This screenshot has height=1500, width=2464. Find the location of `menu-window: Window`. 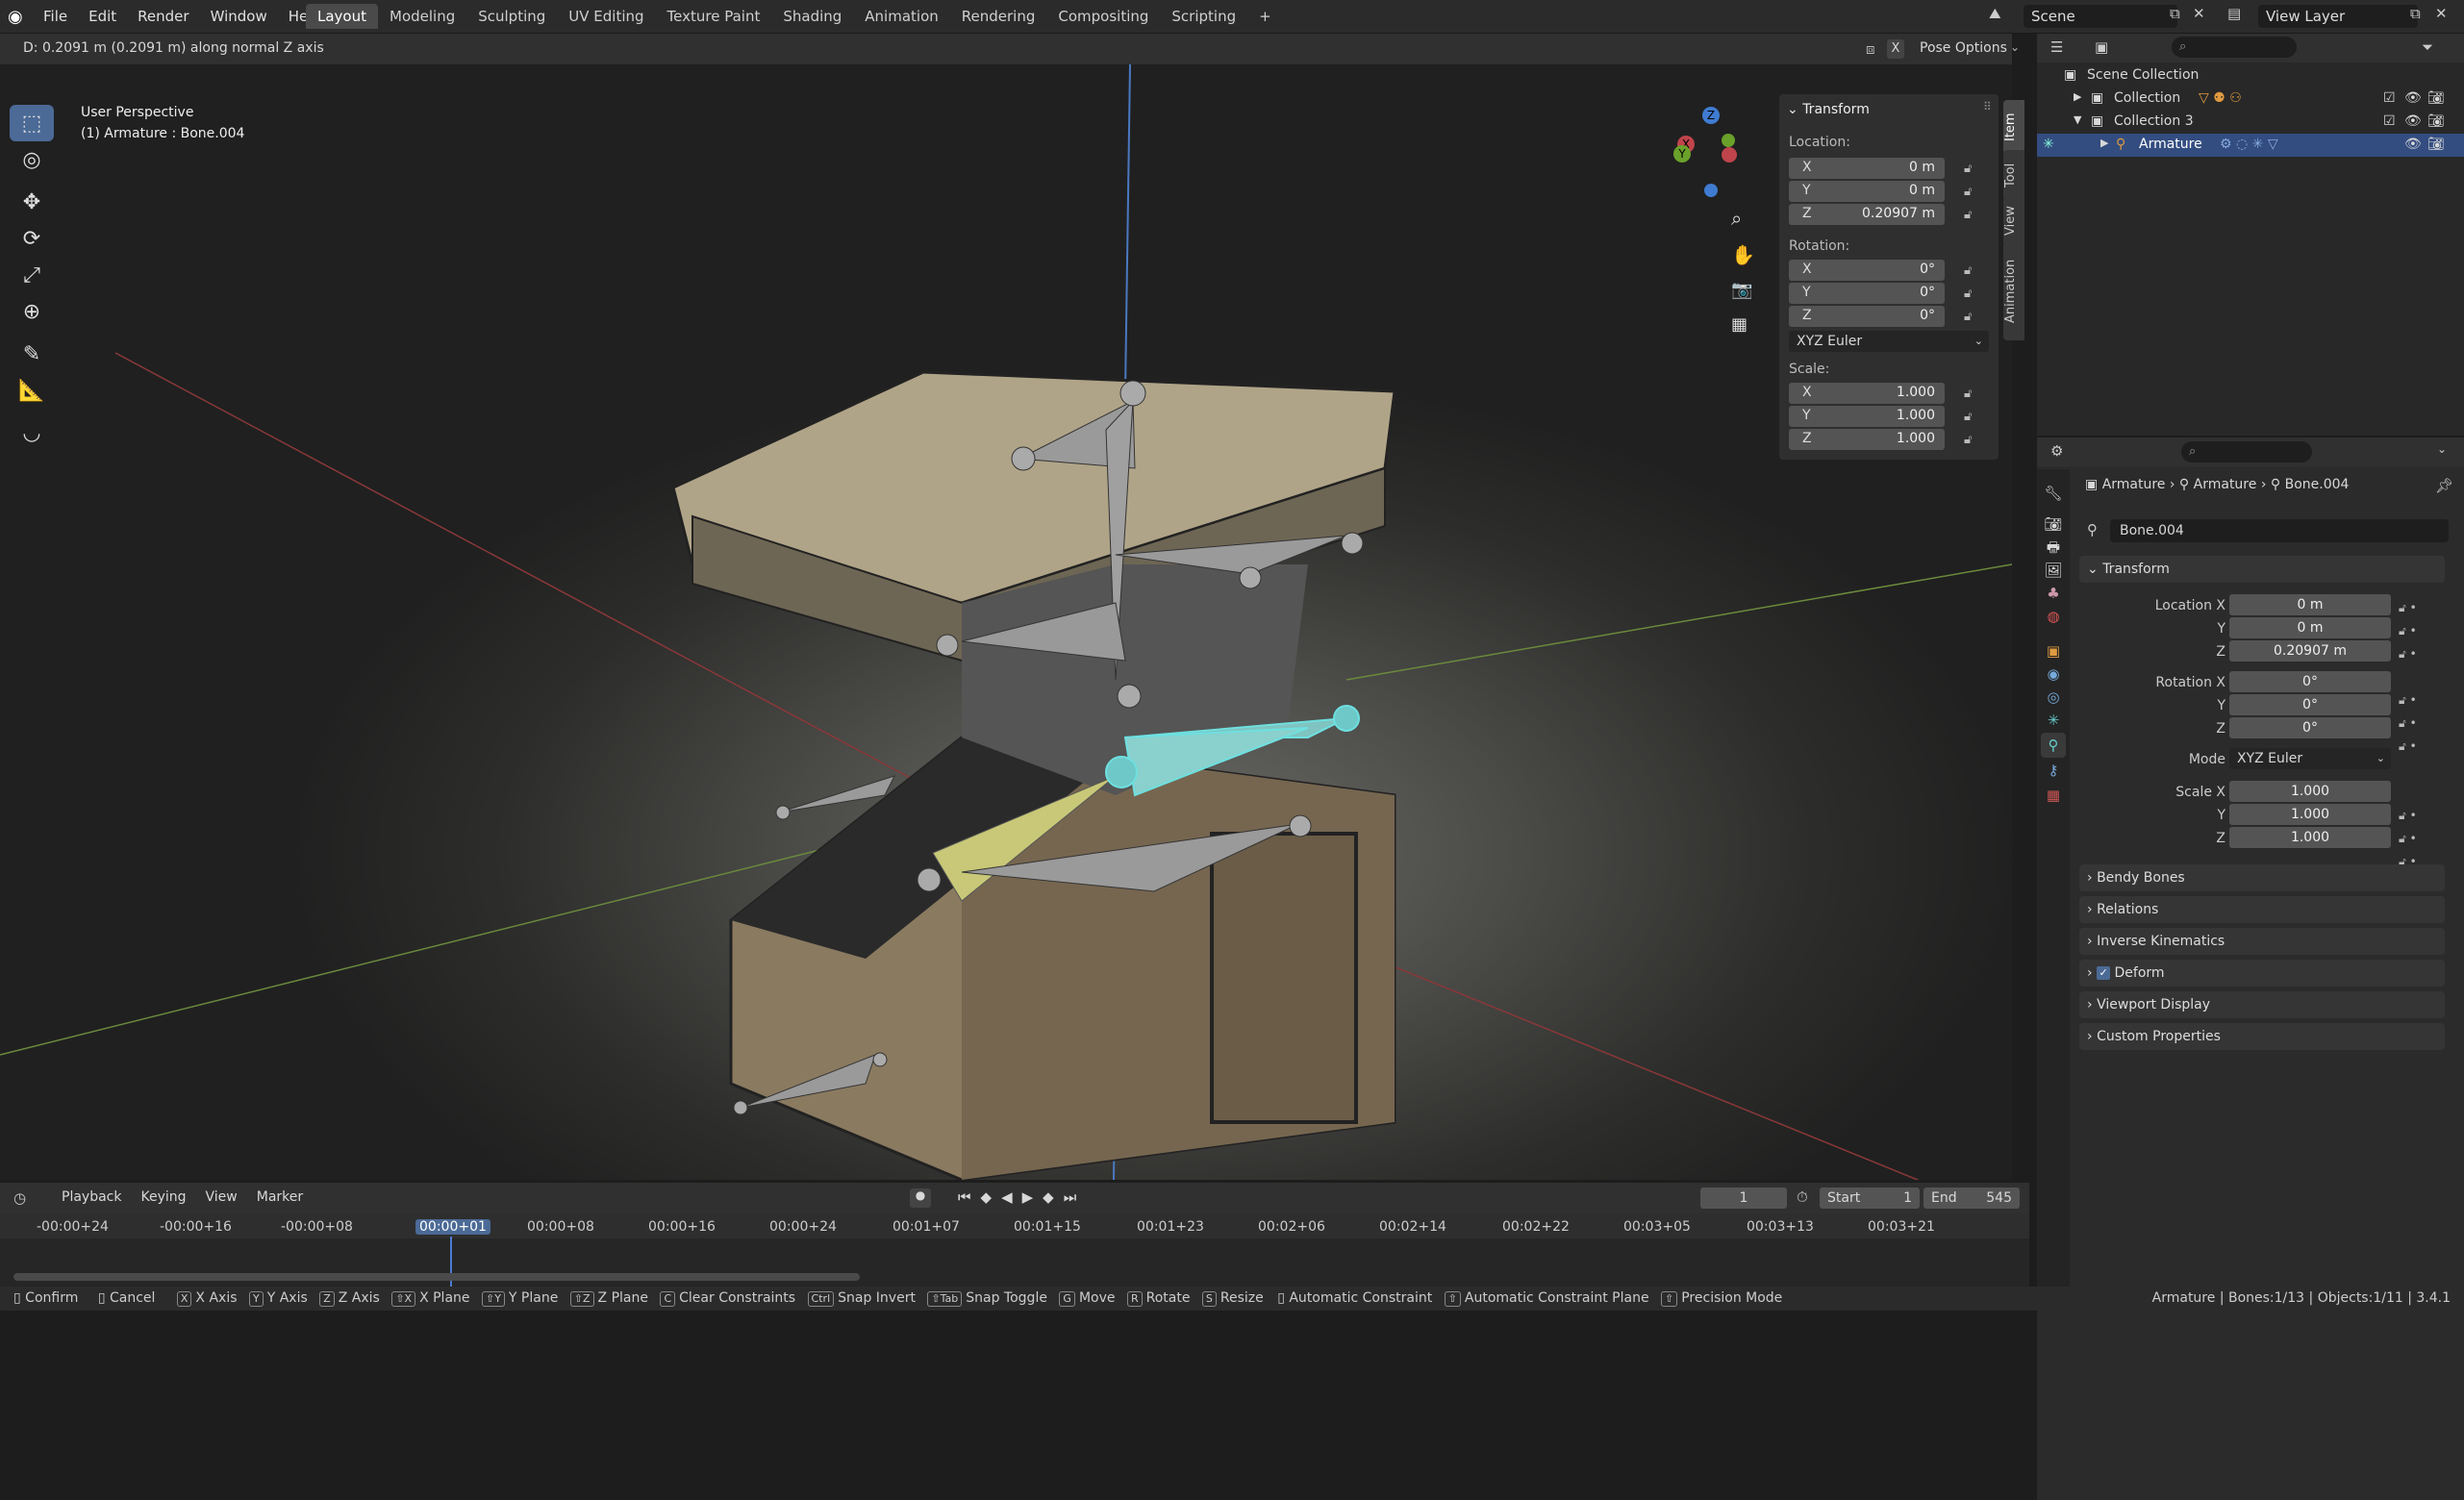

menu-window: Window is located at coordinates (239, 16).